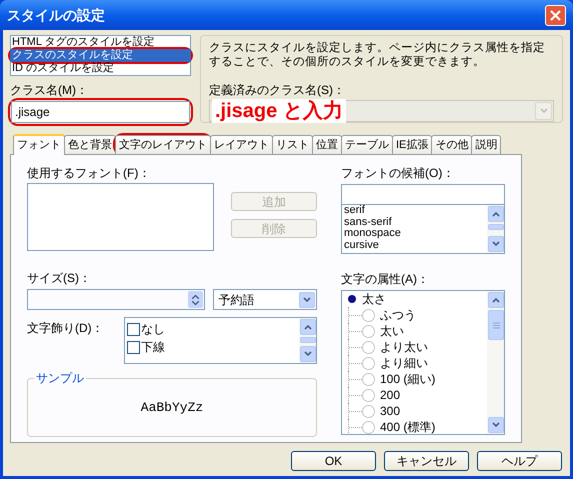 The height and width of the screenshot is (479, 573). Describe the element at coordinates (265, 299) in the screenshot. I see `size-unit-dropdown: 予約語` at that location.